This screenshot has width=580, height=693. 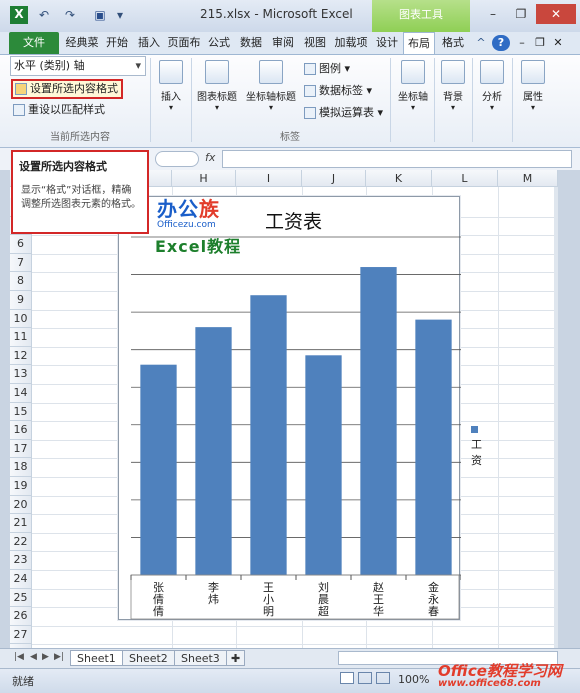 What do you see at coordinates (21, 579) in the screenshot?
I see `row-header: 24` at bounding box center [21, 579].